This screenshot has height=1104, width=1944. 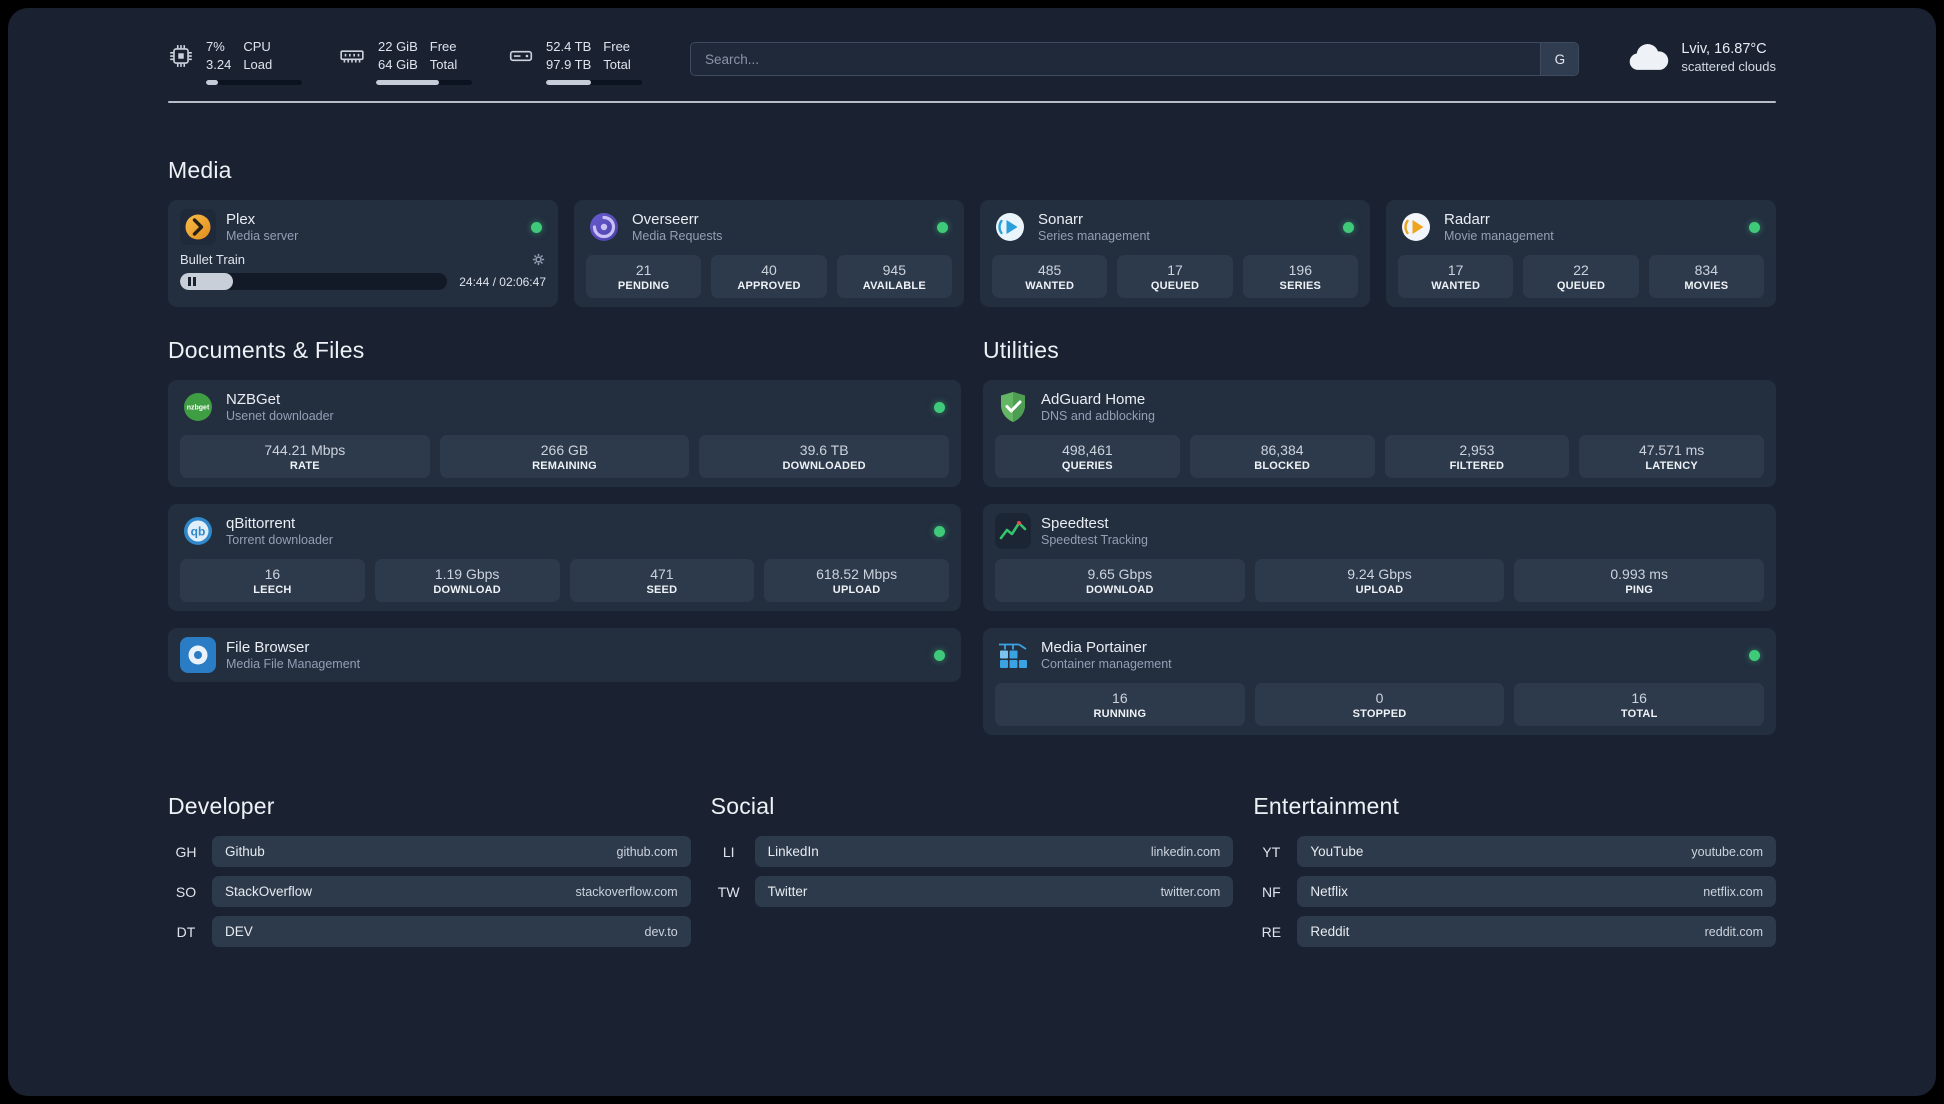 I want to click on stat-label: UPLOAD, so click(x=856, y=590).